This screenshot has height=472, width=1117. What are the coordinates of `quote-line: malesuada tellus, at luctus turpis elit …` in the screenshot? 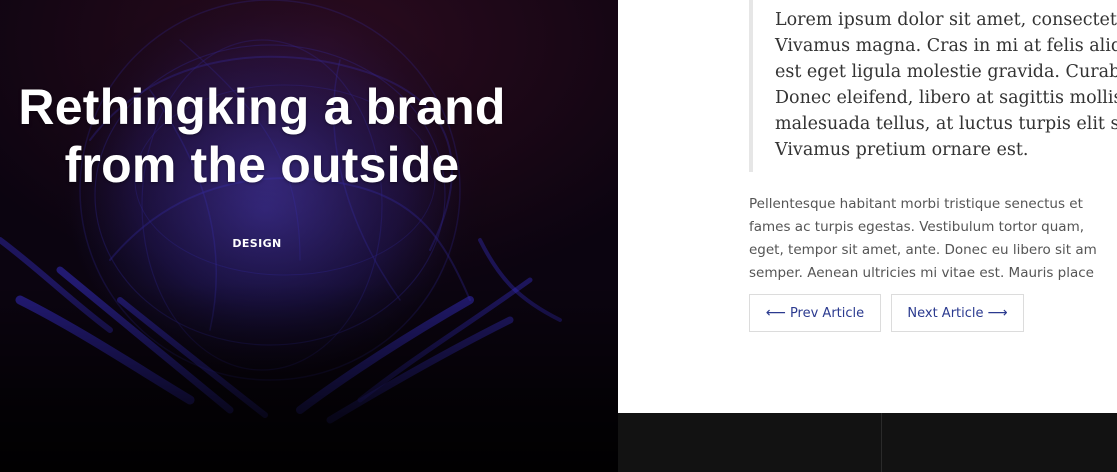 It's located at (946, 124).